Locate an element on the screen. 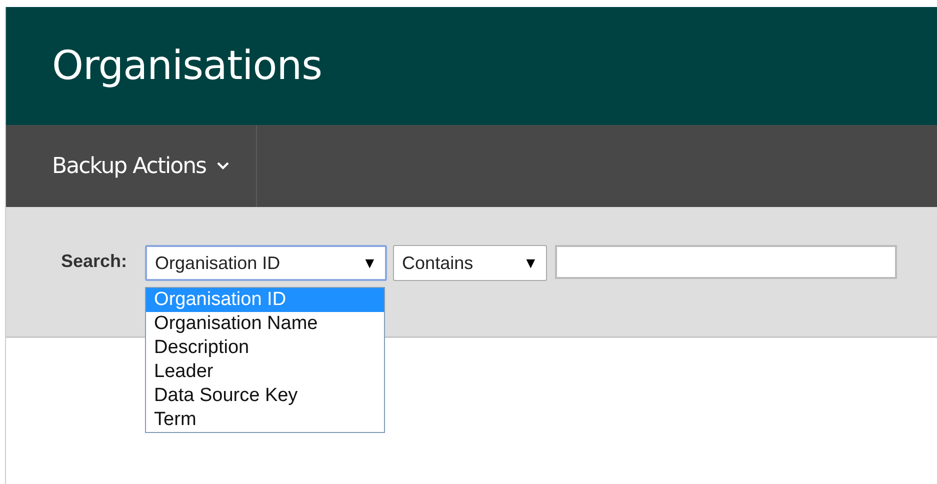  chevron-down-icon is located at coordinates (223, 166).